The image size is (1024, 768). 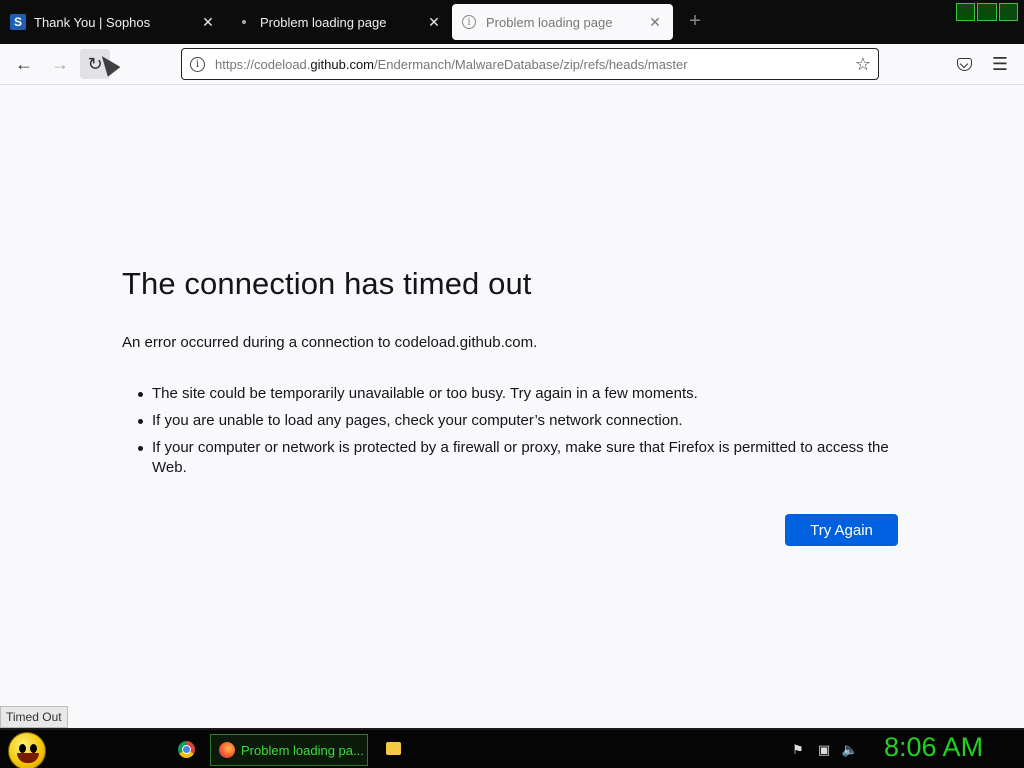 I want to click on loading-dot-icon, so click(x=244, y=22).